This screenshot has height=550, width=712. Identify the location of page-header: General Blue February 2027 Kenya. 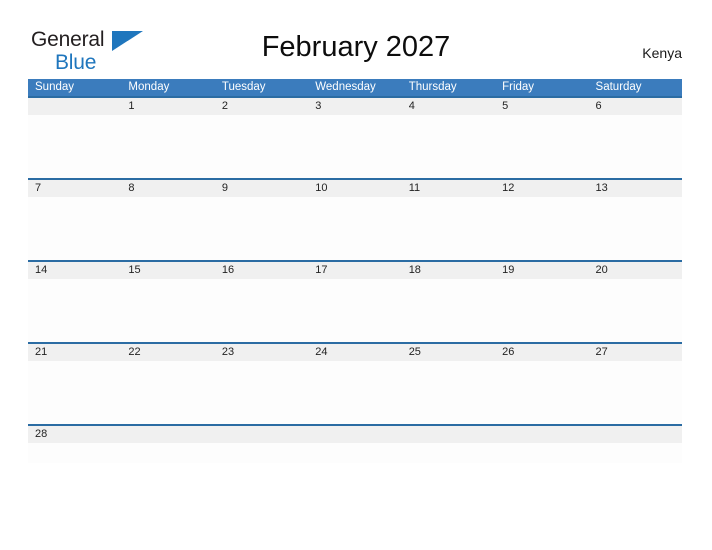
(356, 39).